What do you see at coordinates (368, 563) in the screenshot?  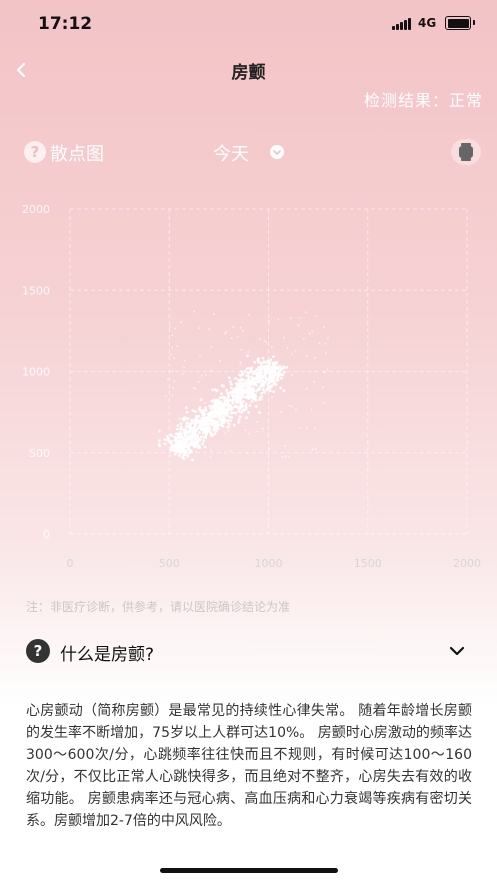 I see `x-tick-label: 1500` at bounding box center [368, 563].